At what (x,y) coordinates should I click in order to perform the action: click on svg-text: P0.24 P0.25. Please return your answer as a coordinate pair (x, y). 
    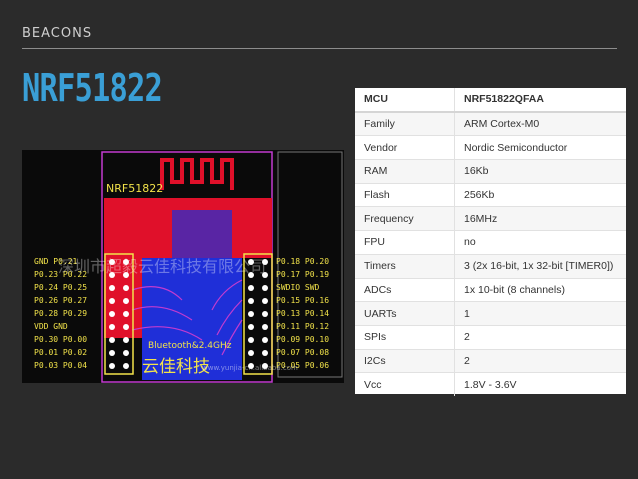
    Looking at the image, I should click on (60, 287).